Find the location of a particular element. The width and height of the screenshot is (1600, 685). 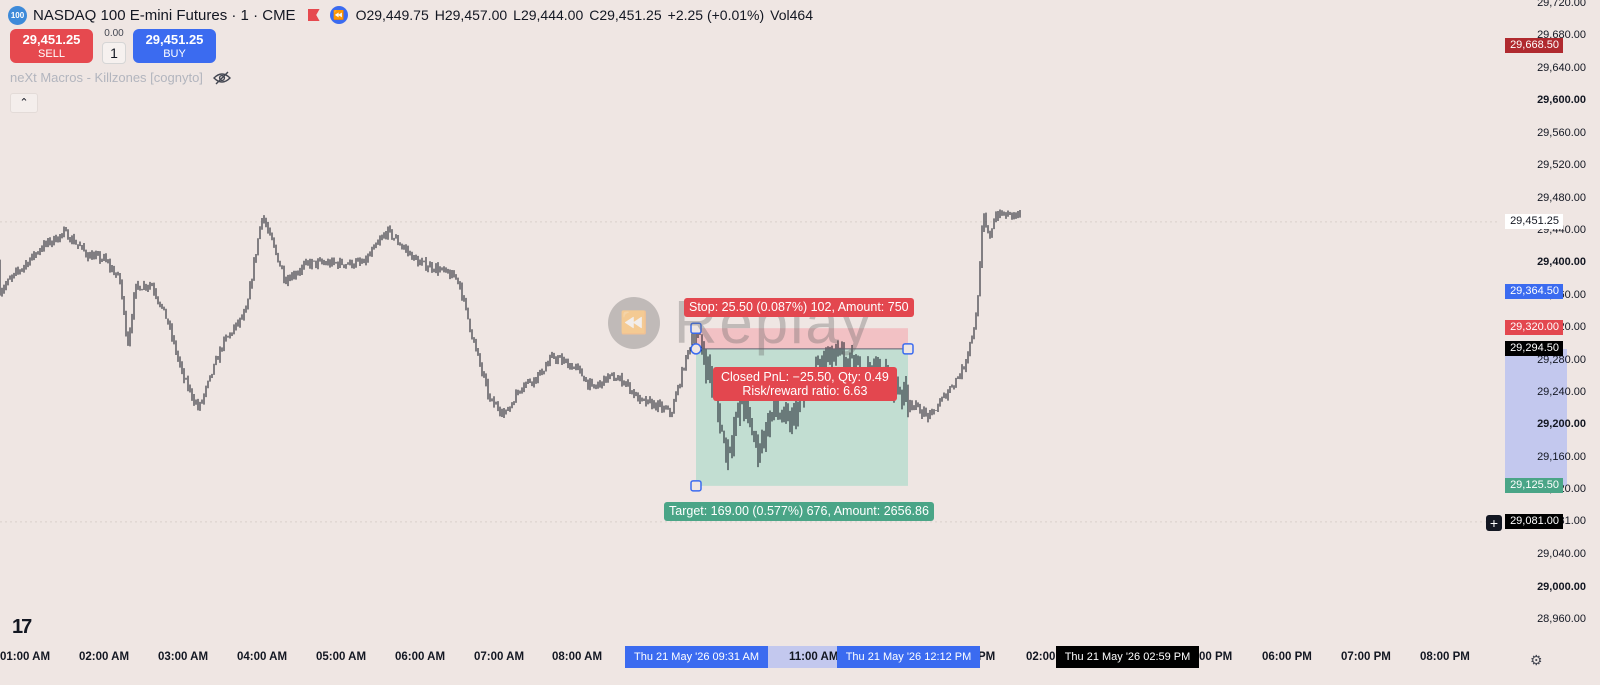

indicator-name: neXt Macros - Killzones [cognyto] is located at coordinates (106, 77).